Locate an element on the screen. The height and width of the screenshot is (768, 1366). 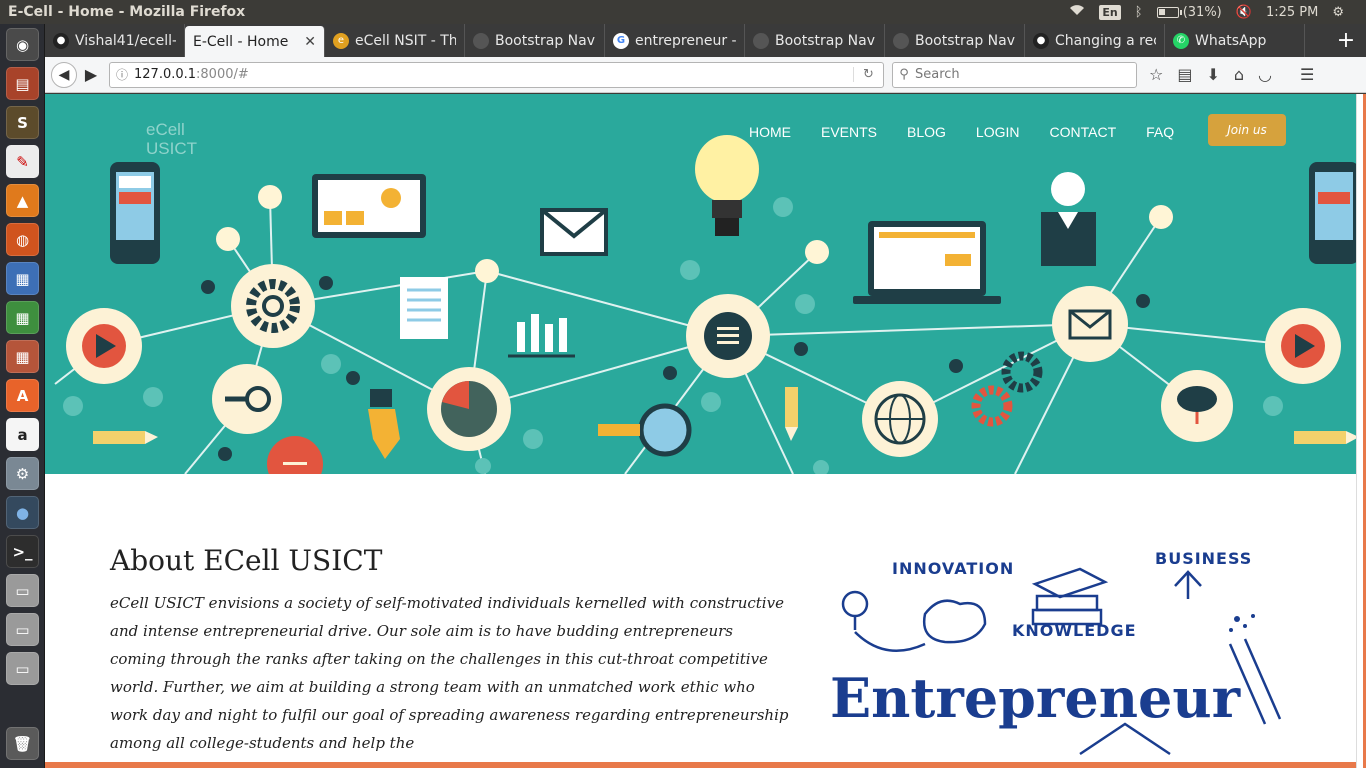
system-settings-icon: ⚙ is located at coordinates (22, 473).